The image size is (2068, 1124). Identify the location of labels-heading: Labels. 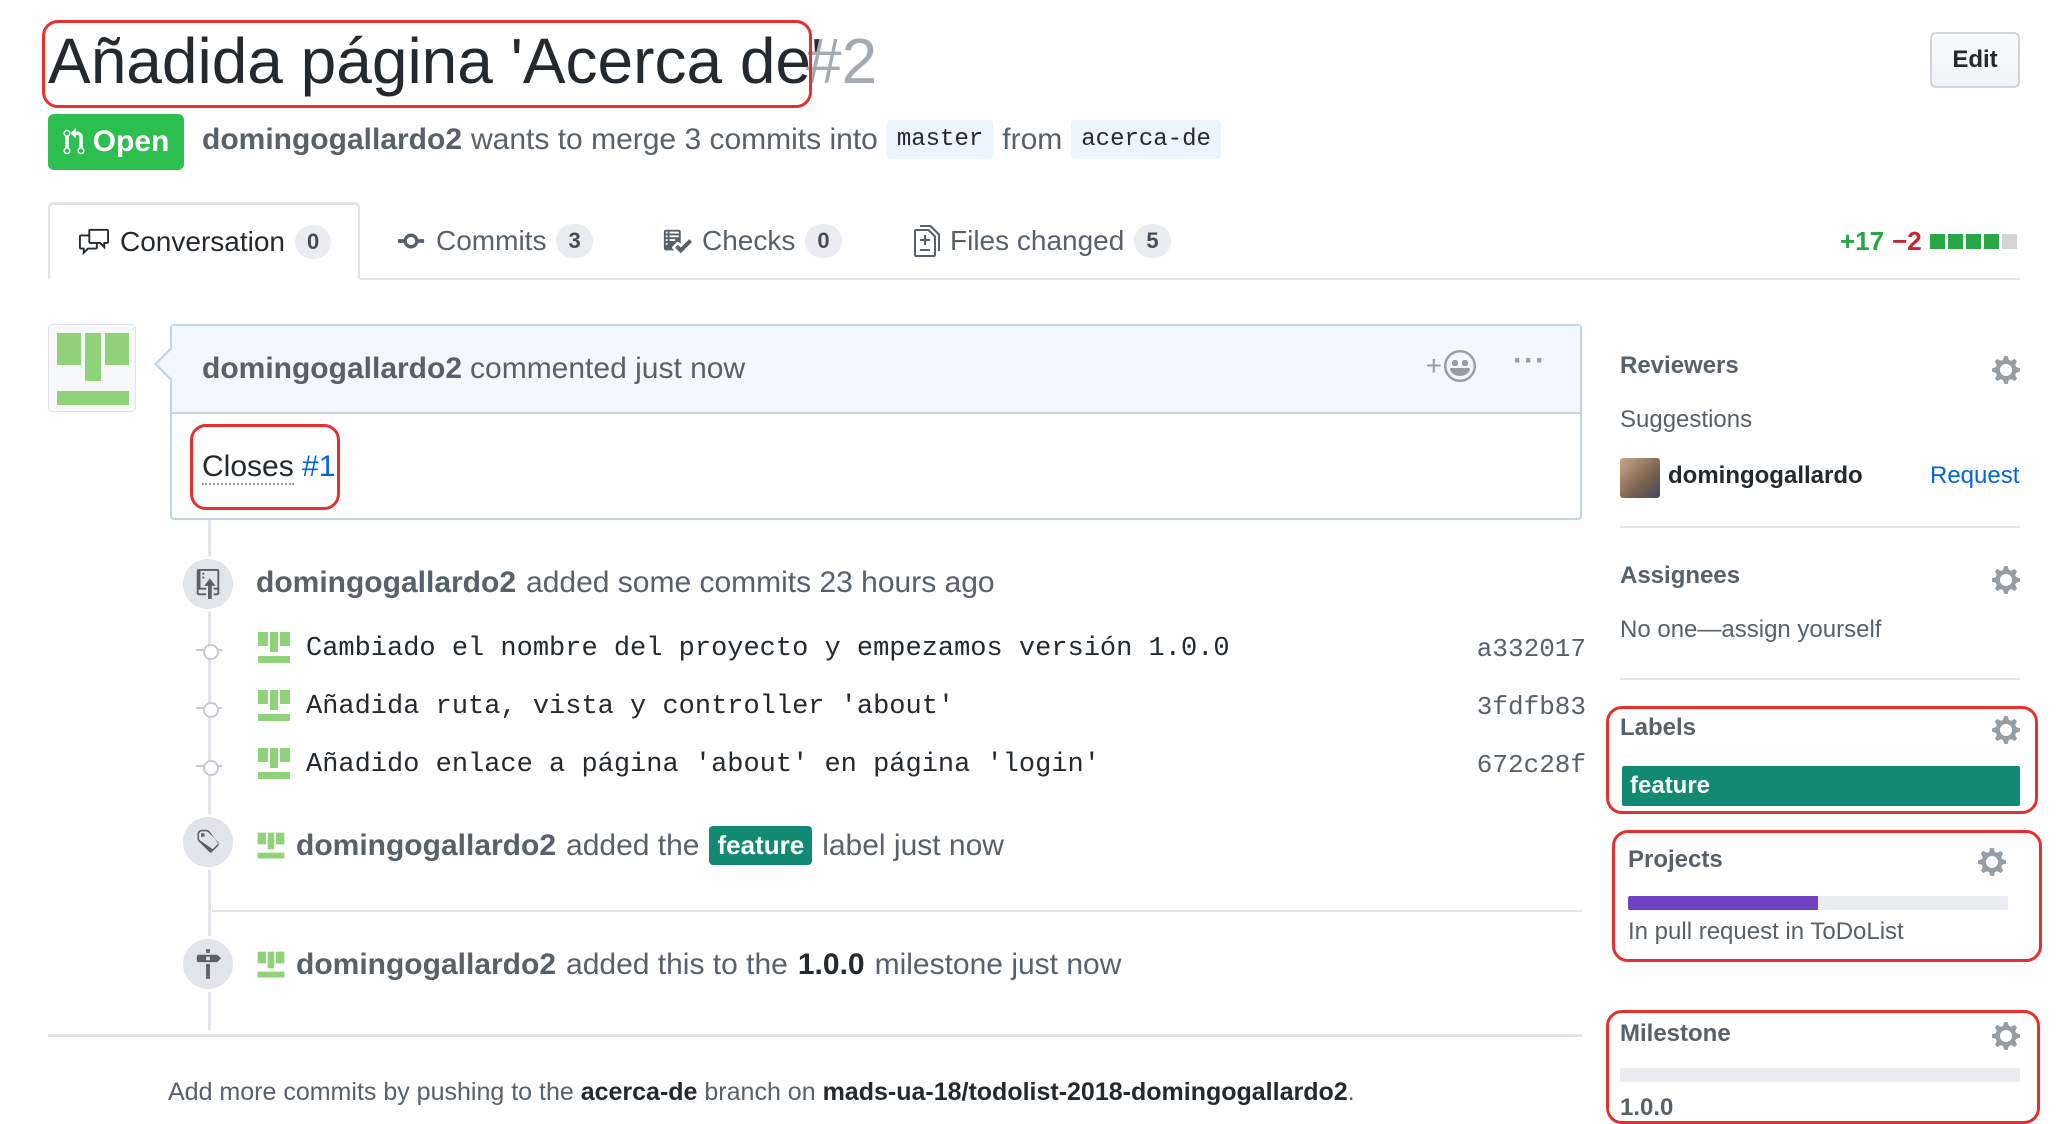
(1658, 727).